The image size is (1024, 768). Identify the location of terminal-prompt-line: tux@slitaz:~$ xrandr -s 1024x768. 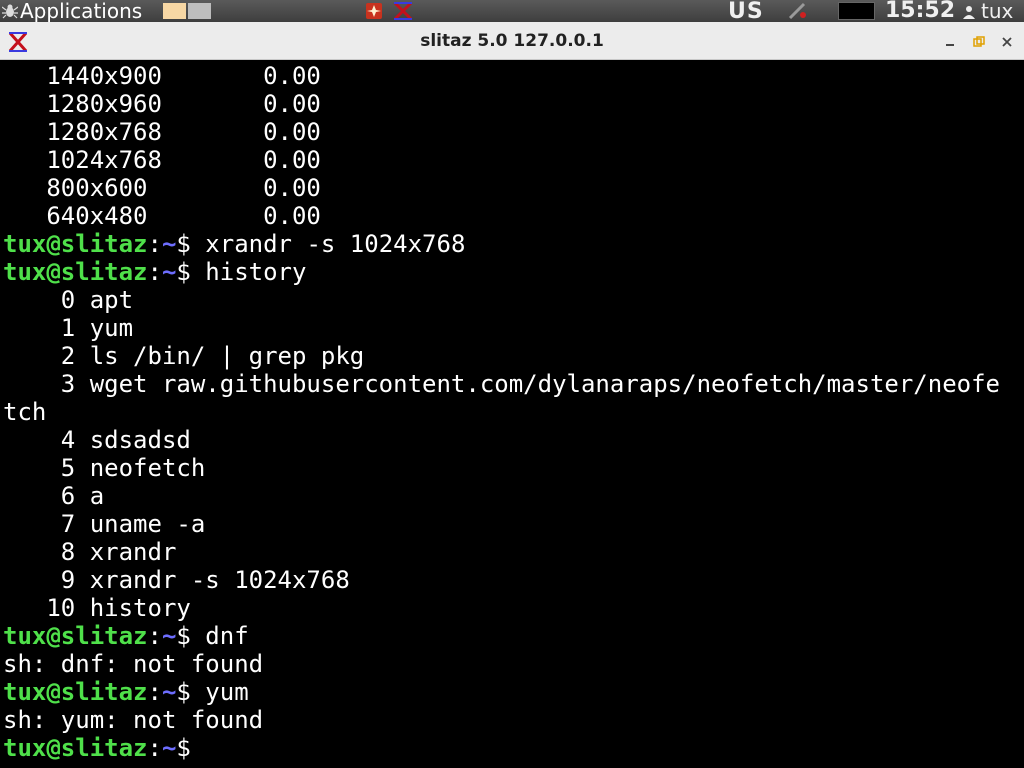
(234, 244).